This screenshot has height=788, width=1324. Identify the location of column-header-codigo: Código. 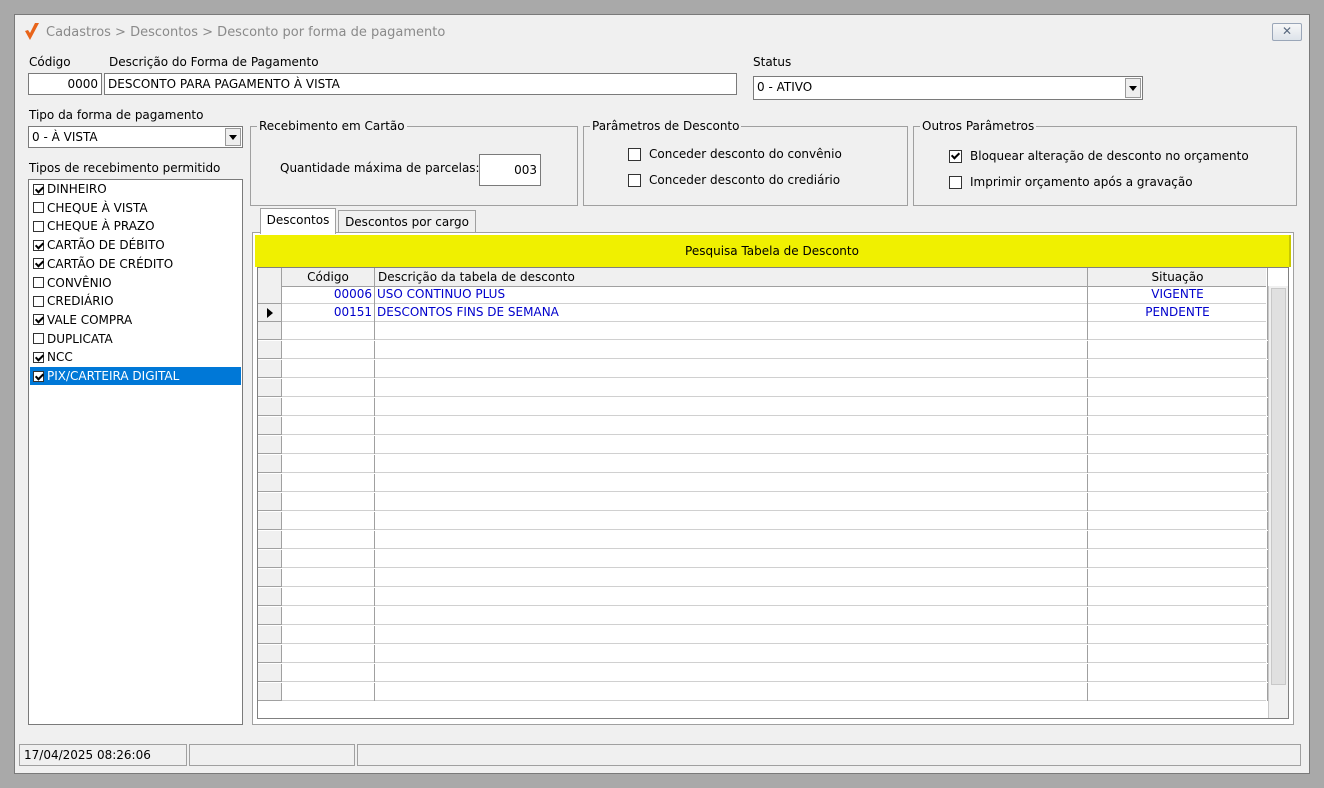
(328, 277).